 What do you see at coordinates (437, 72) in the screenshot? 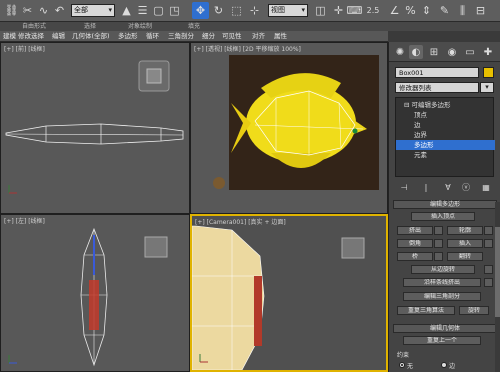
I see `object-name-field: Box001` at bounding box center [437, 72].